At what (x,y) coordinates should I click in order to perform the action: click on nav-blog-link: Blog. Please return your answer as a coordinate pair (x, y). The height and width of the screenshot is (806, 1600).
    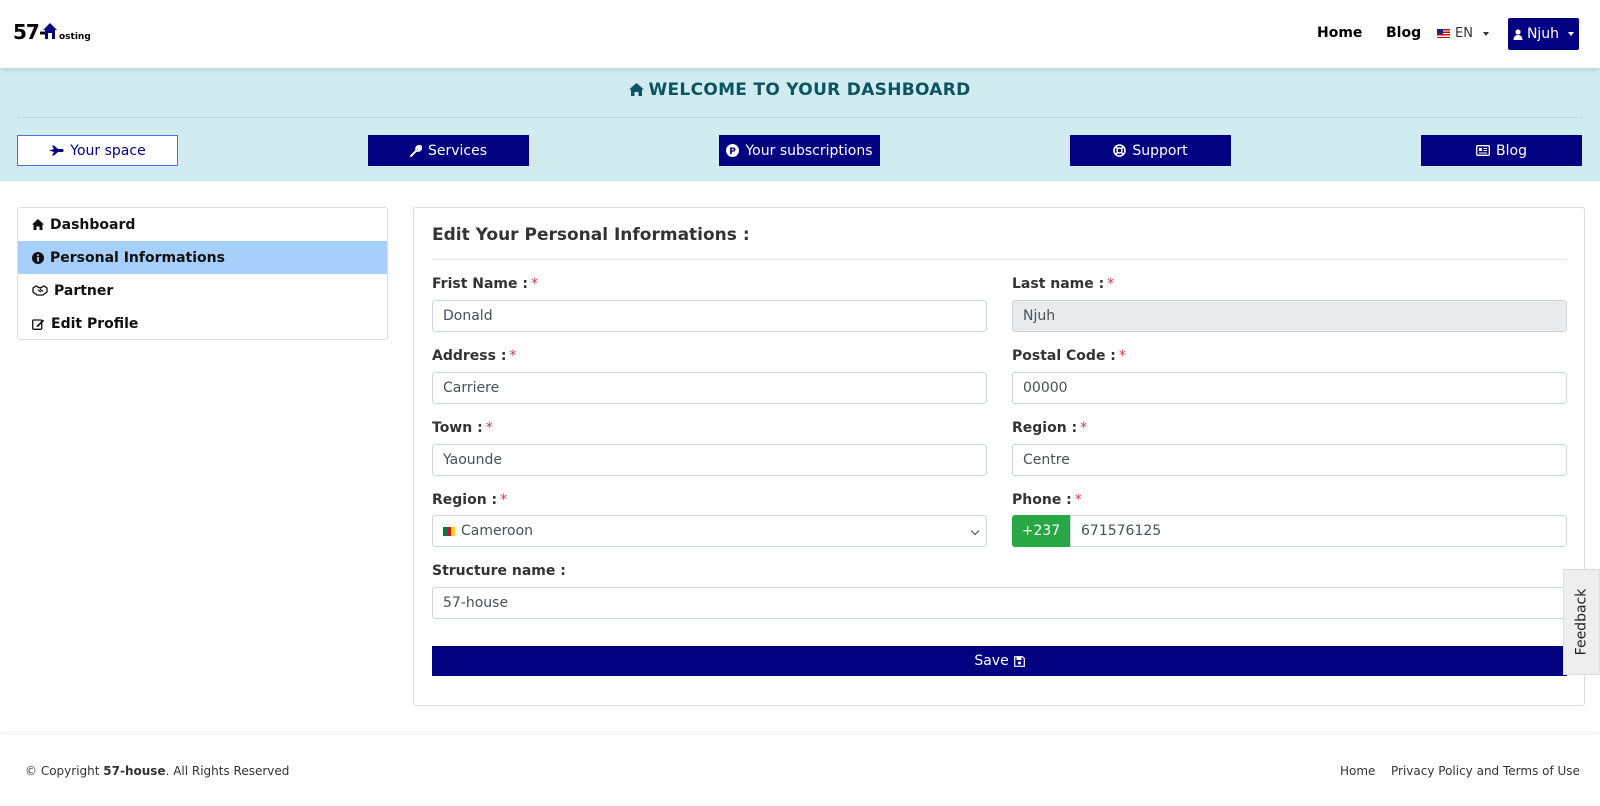
    Looking at the image, I should click on (1403, 33).